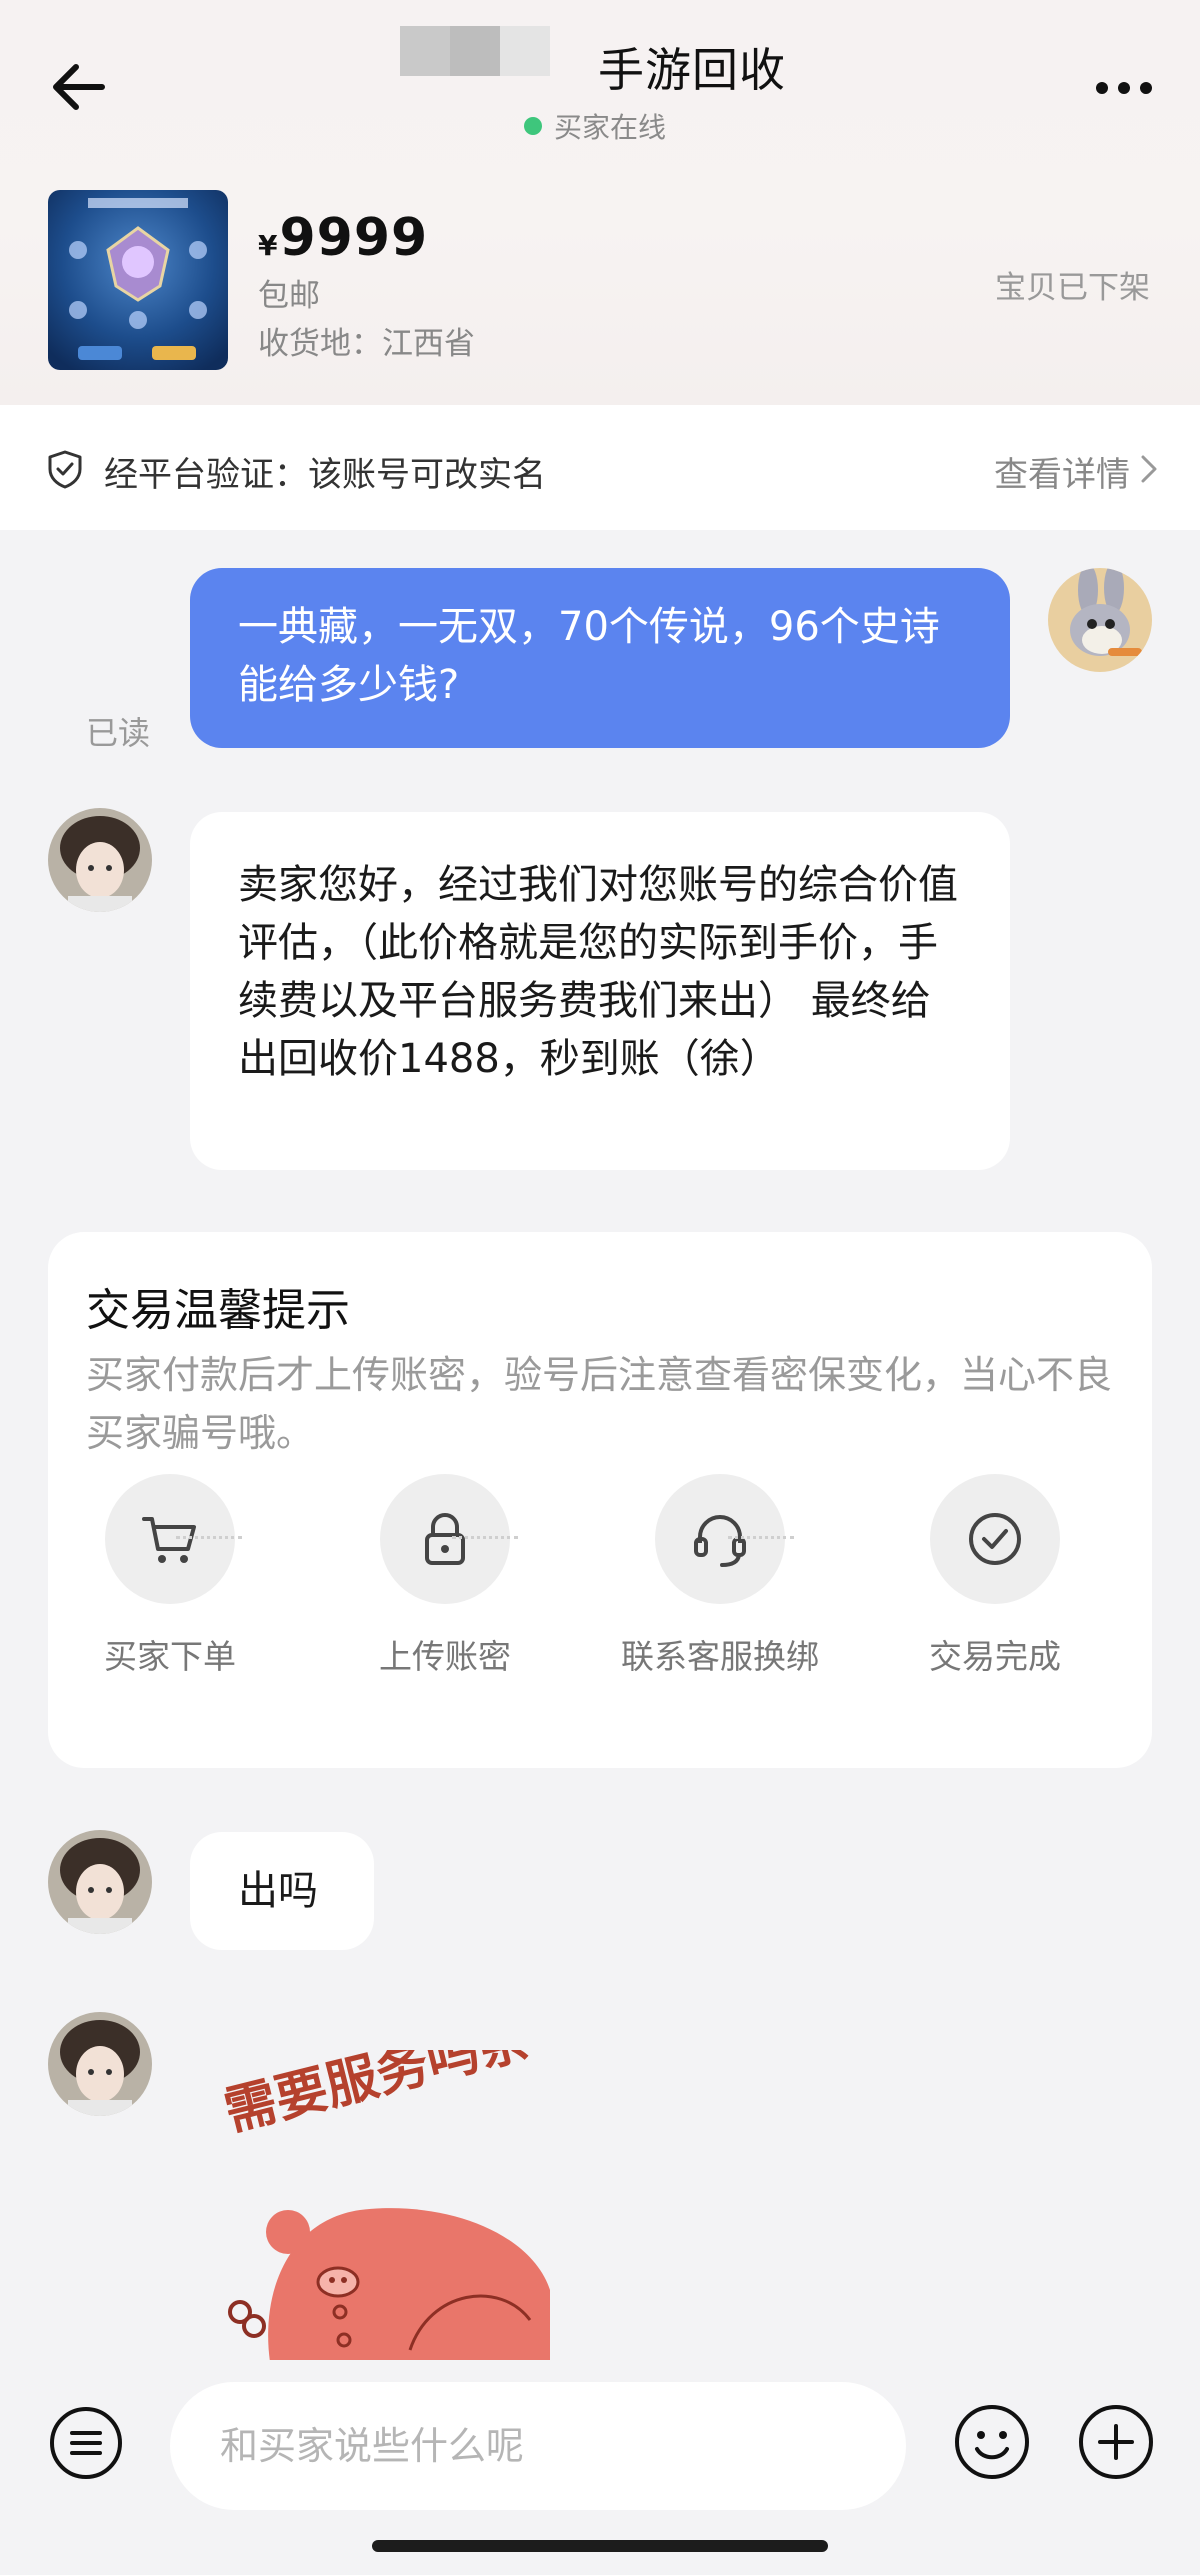  I want to click on my-avatar, so click(1100, 620).